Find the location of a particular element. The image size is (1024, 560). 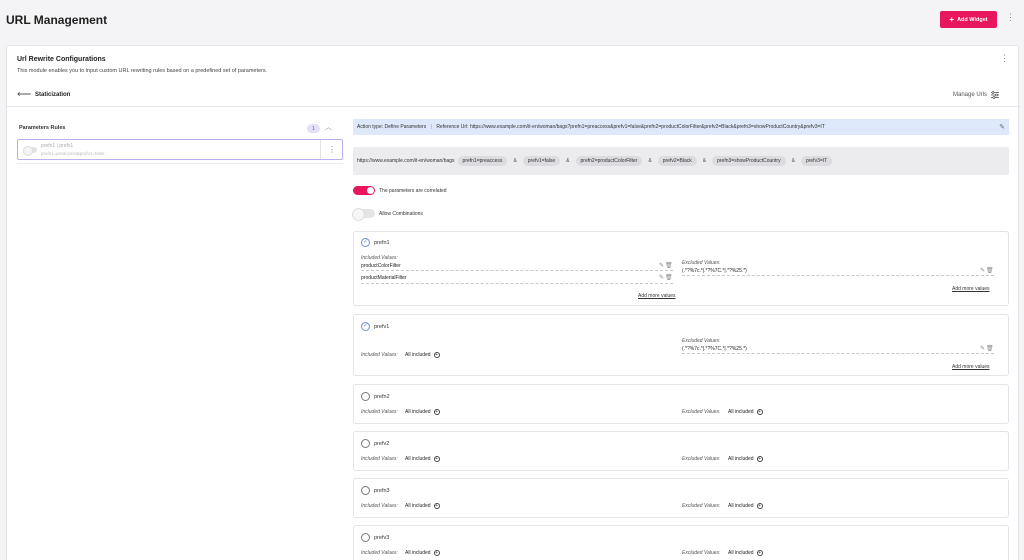

combinations-toggle is located at coordinates (363, 214).